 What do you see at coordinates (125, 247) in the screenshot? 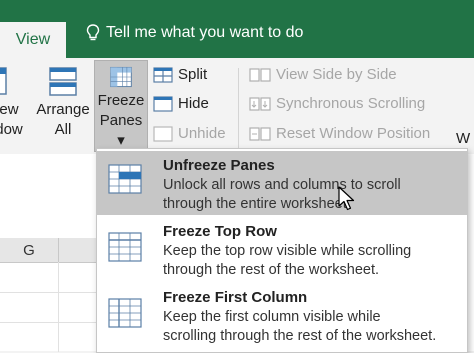
I see `freeze-top-row-icon` at bounding box center [125, 247].